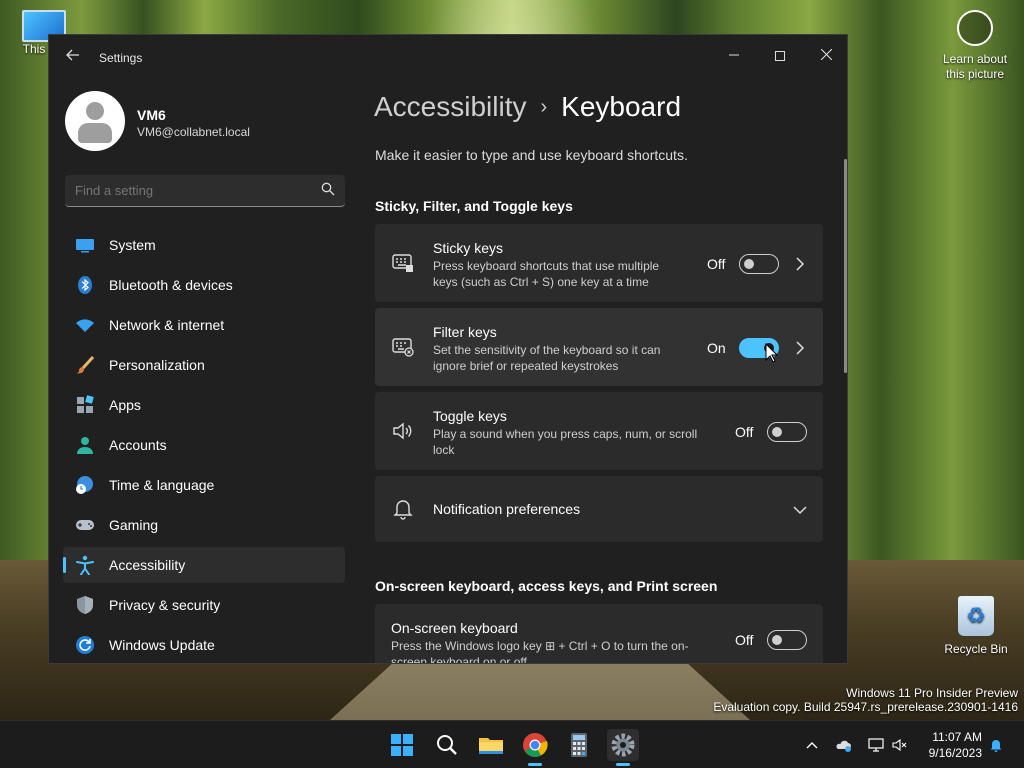 Image resolution: width=1024 pixels, height=768 pixels. Describe the element at coordinates (716, 264) in the screenshot. I see `sticky-keys-state: Off` at that location.